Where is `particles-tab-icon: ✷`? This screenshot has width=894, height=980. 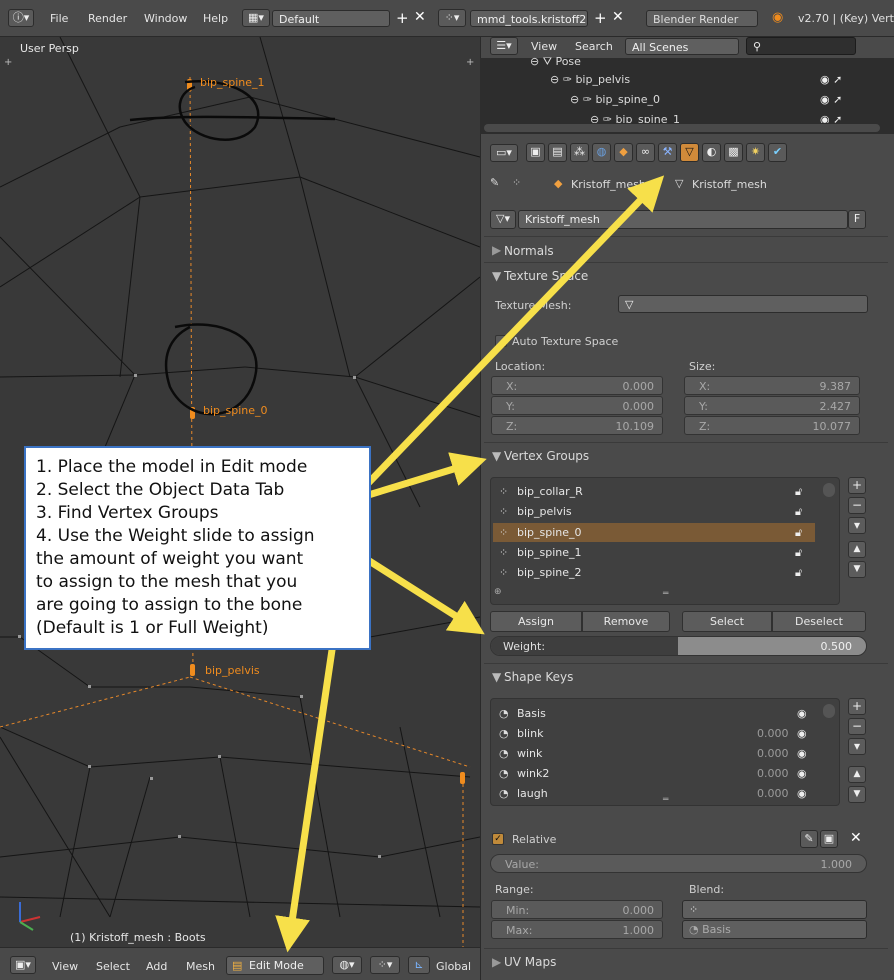
particles-tab-icon: ✷ is located at coordinates (755, 152).